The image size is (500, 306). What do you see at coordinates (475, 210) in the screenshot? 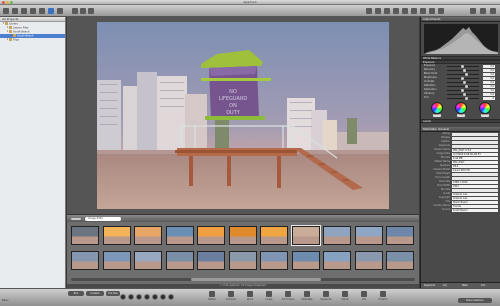
I see `metadata-value-field: South Beach` at bounding box center [475, 210].